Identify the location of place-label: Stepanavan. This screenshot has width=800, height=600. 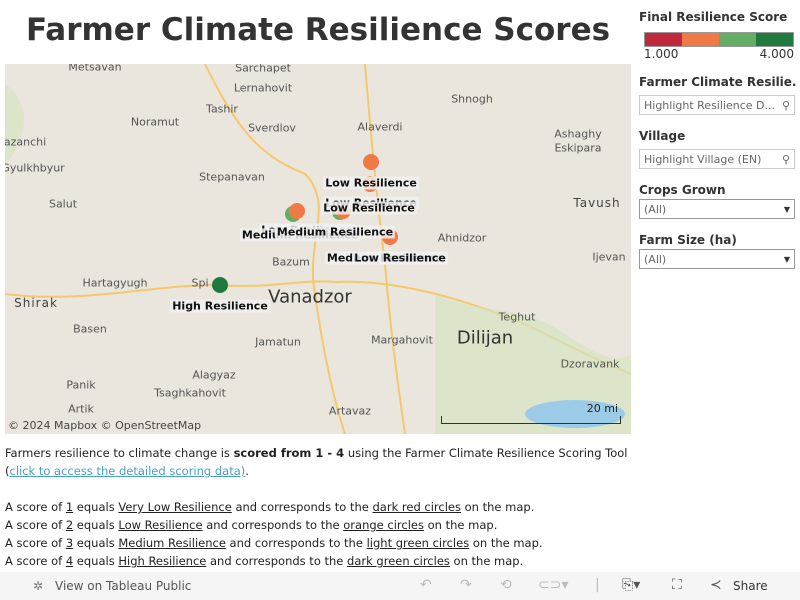
(232, 177).